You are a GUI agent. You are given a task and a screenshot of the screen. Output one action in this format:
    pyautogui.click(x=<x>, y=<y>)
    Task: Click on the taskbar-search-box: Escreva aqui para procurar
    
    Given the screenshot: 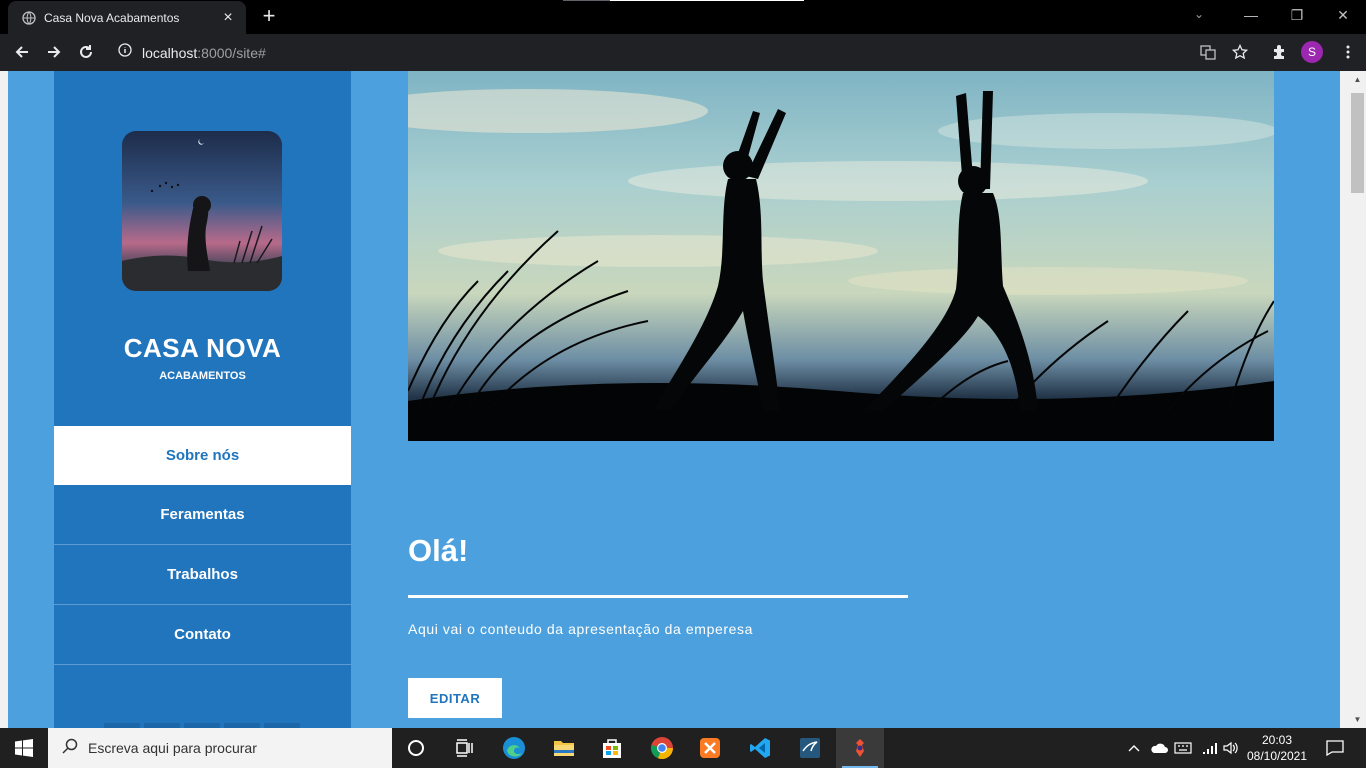 What is the action you would take?
    pyautogui.click(x=220, y=748)
    